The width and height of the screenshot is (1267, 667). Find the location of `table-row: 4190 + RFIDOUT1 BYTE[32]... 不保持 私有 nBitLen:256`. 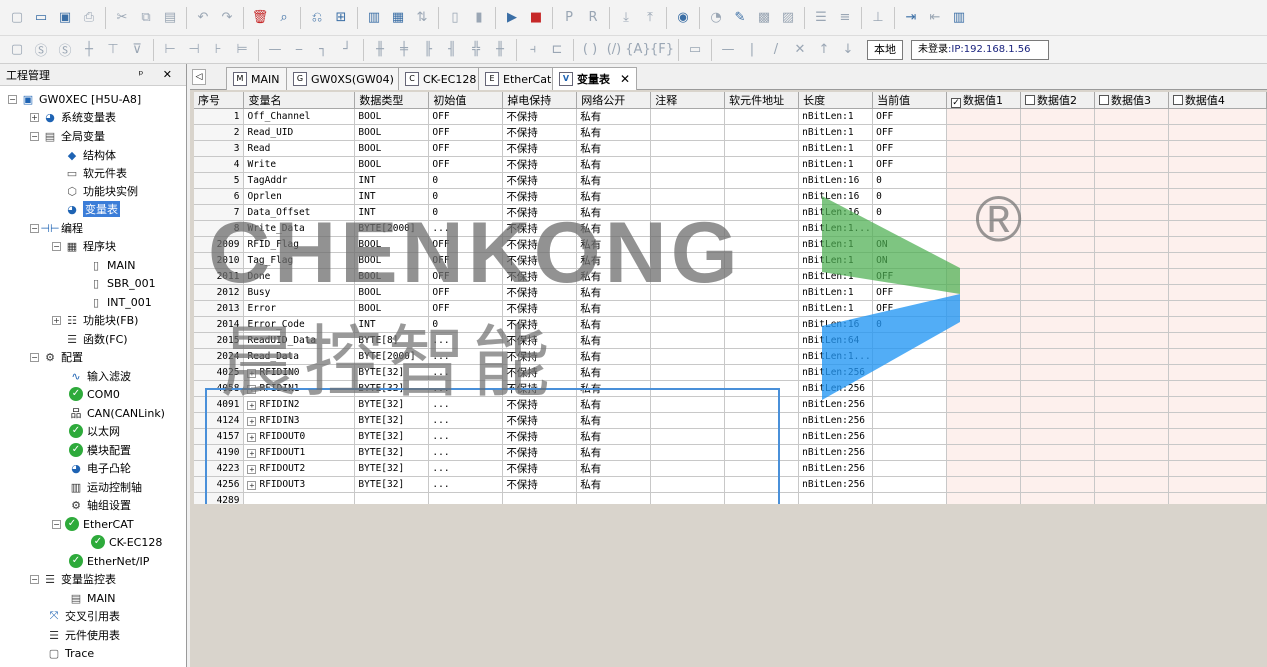

table-row: 4190 + RFIDOUT1 BYTE[32]... 不保持 私有 nBitLen:256 is located at coordinates (730, 452).